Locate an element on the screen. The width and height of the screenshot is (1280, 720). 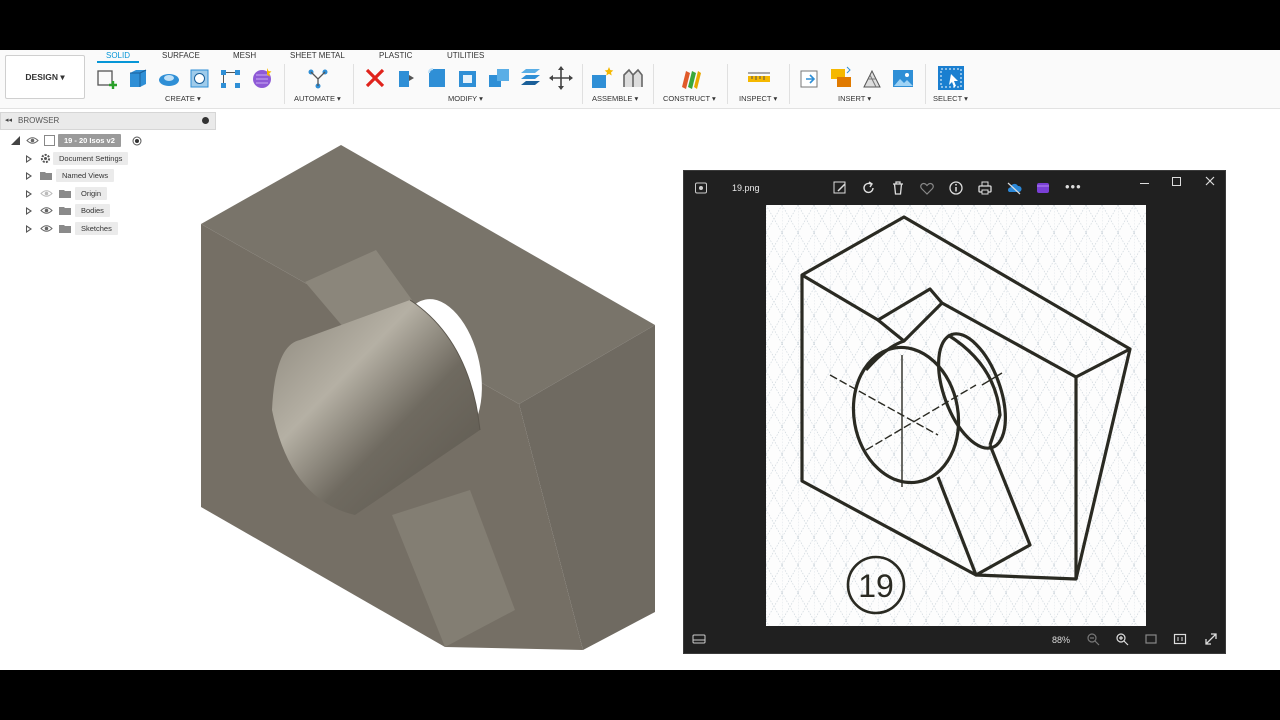
workspace-design-button: DESIGN ▾ is located at coordinates (45, 77).